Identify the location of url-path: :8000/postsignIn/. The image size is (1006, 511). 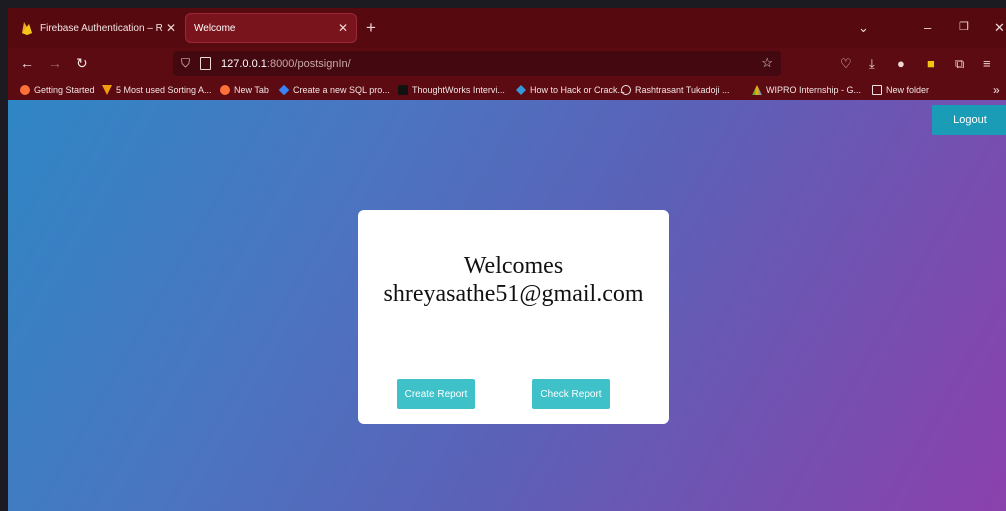
(308, 63).